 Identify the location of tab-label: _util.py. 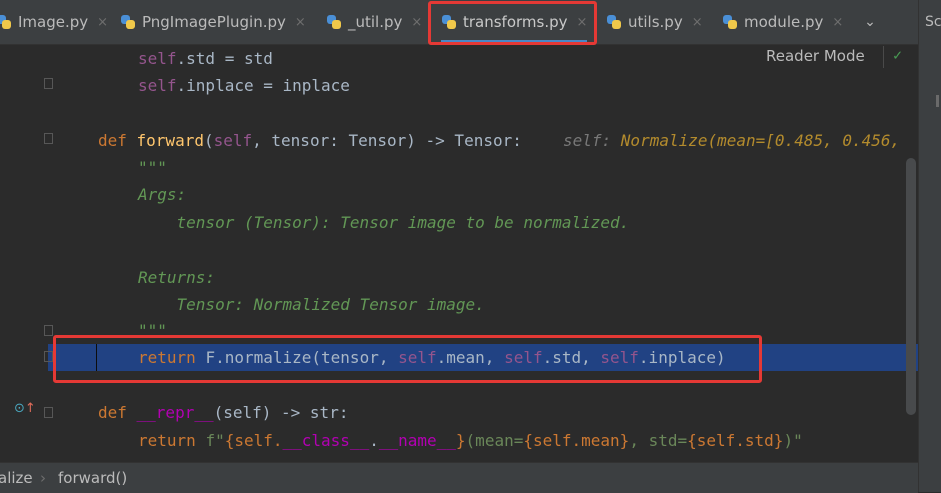
(375, 22).